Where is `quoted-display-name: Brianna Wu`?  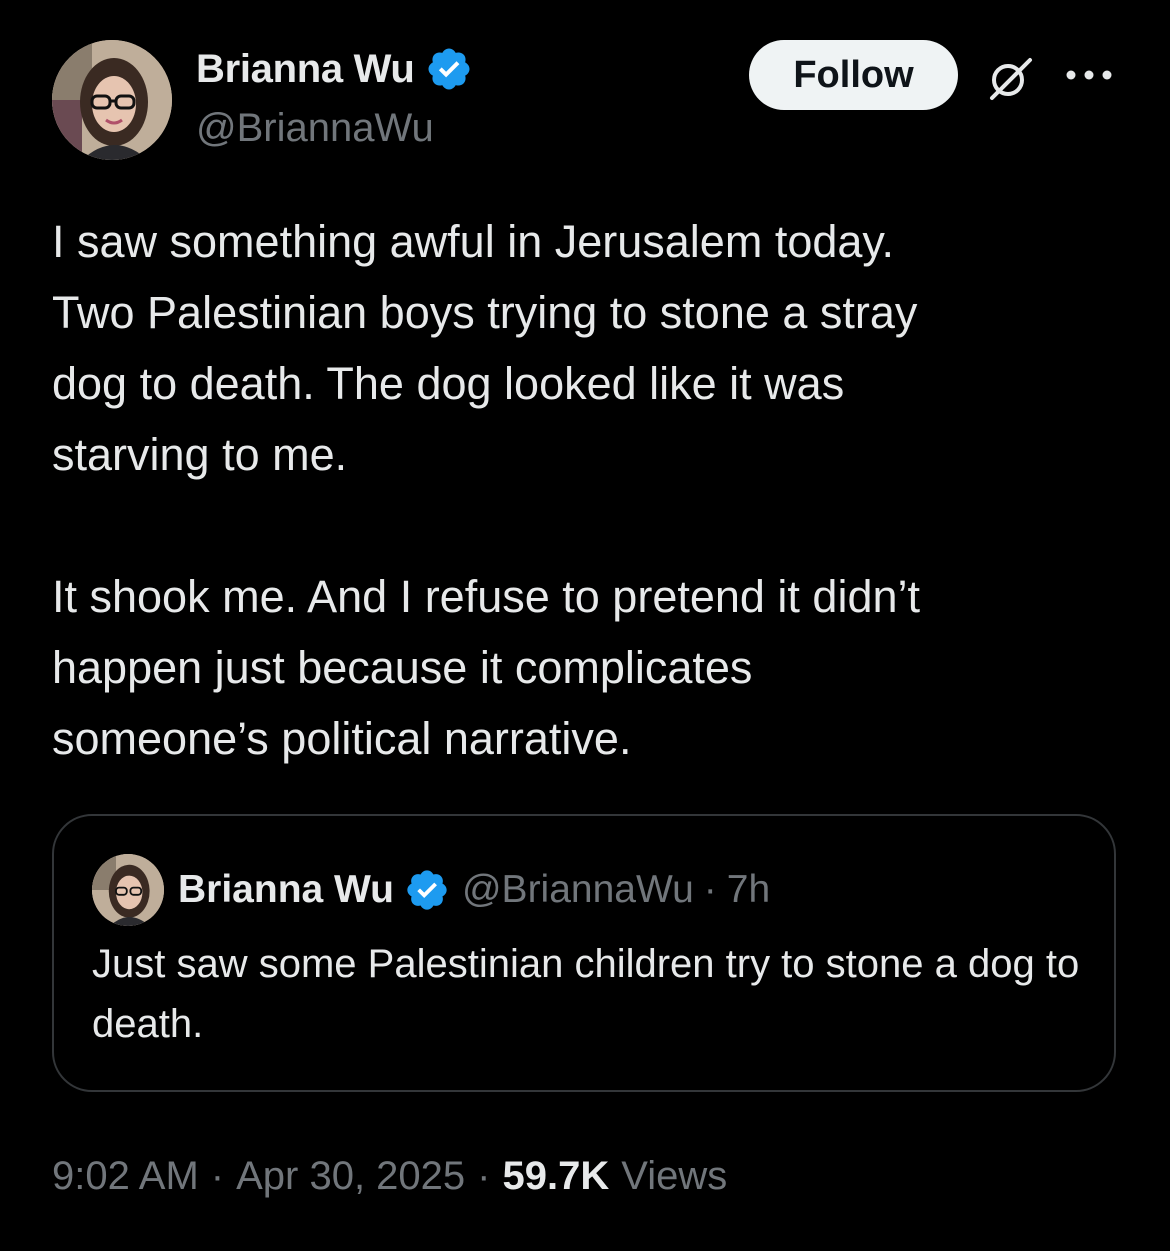
quoted-display-name: Brianna Wu is located at coordinates (286, 890).